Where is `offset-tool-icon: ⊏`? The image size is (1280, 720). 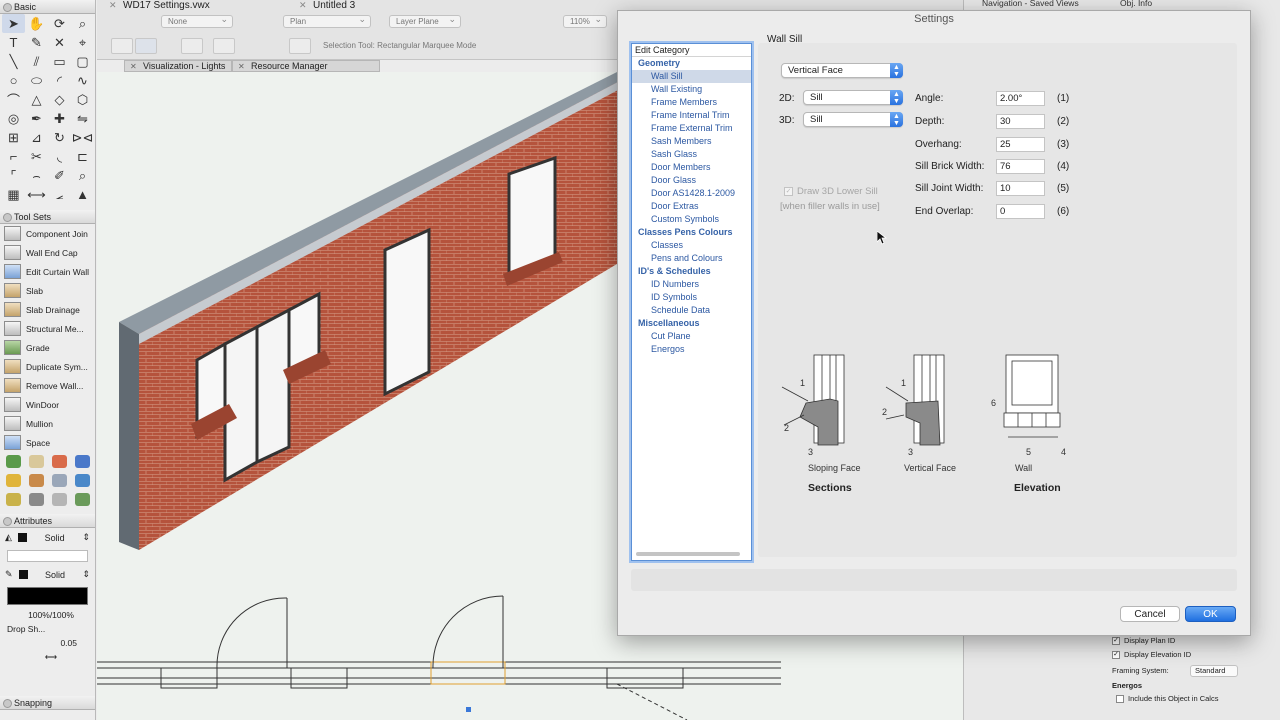
offset-tool-icon: ⊏ is located at coordinates (82, 156).